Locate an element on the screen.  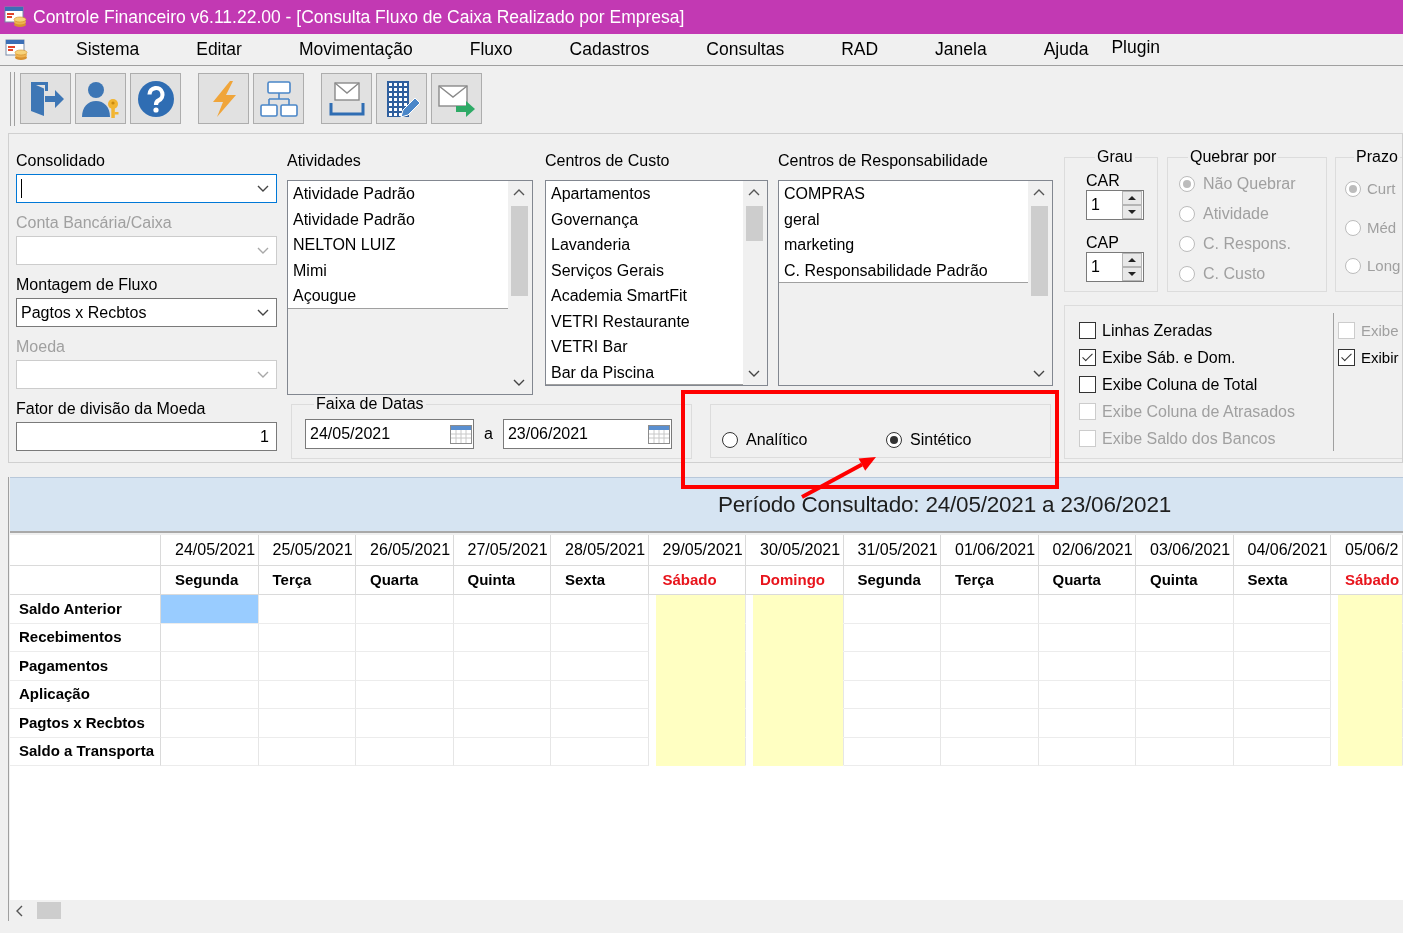
app-icon is located at coordinates (17, 49).